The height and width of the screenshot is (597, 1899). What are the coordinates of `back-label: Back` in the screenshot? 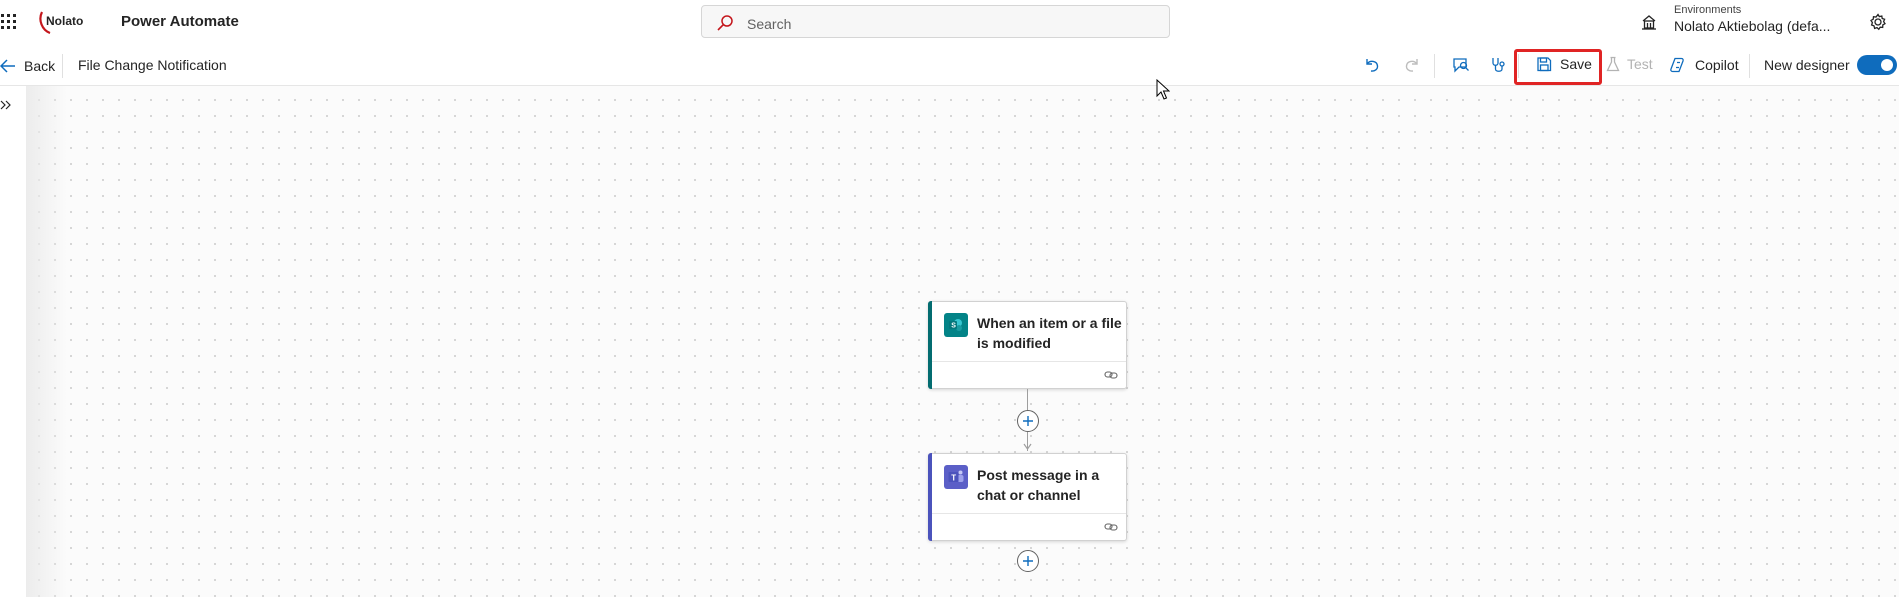 It's located at (40, 66).